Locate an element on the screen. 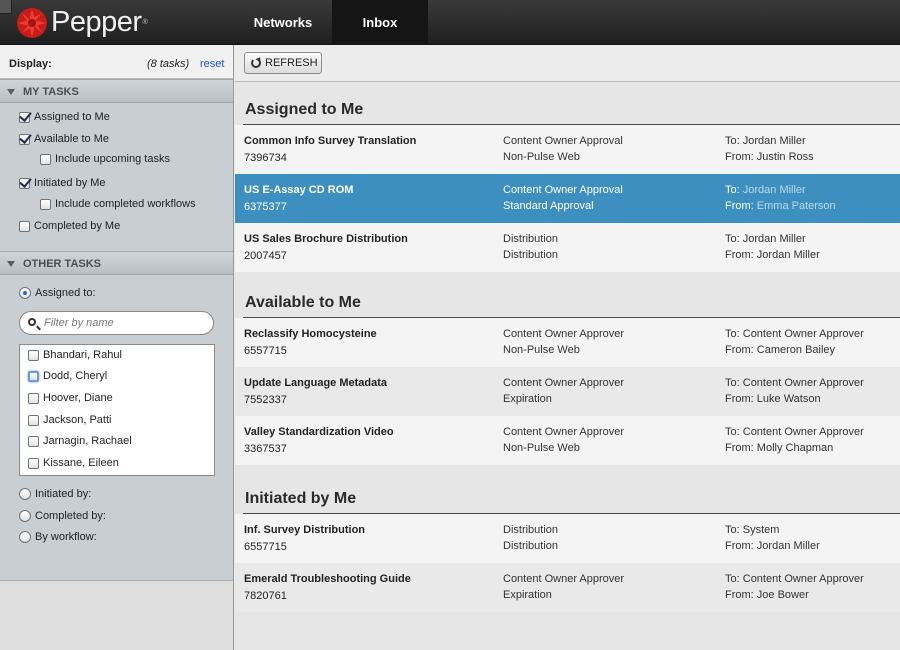 The width and height of the screenshot is (900, 650). radio-label: Assigned to: is located at coordinates (65, 293).